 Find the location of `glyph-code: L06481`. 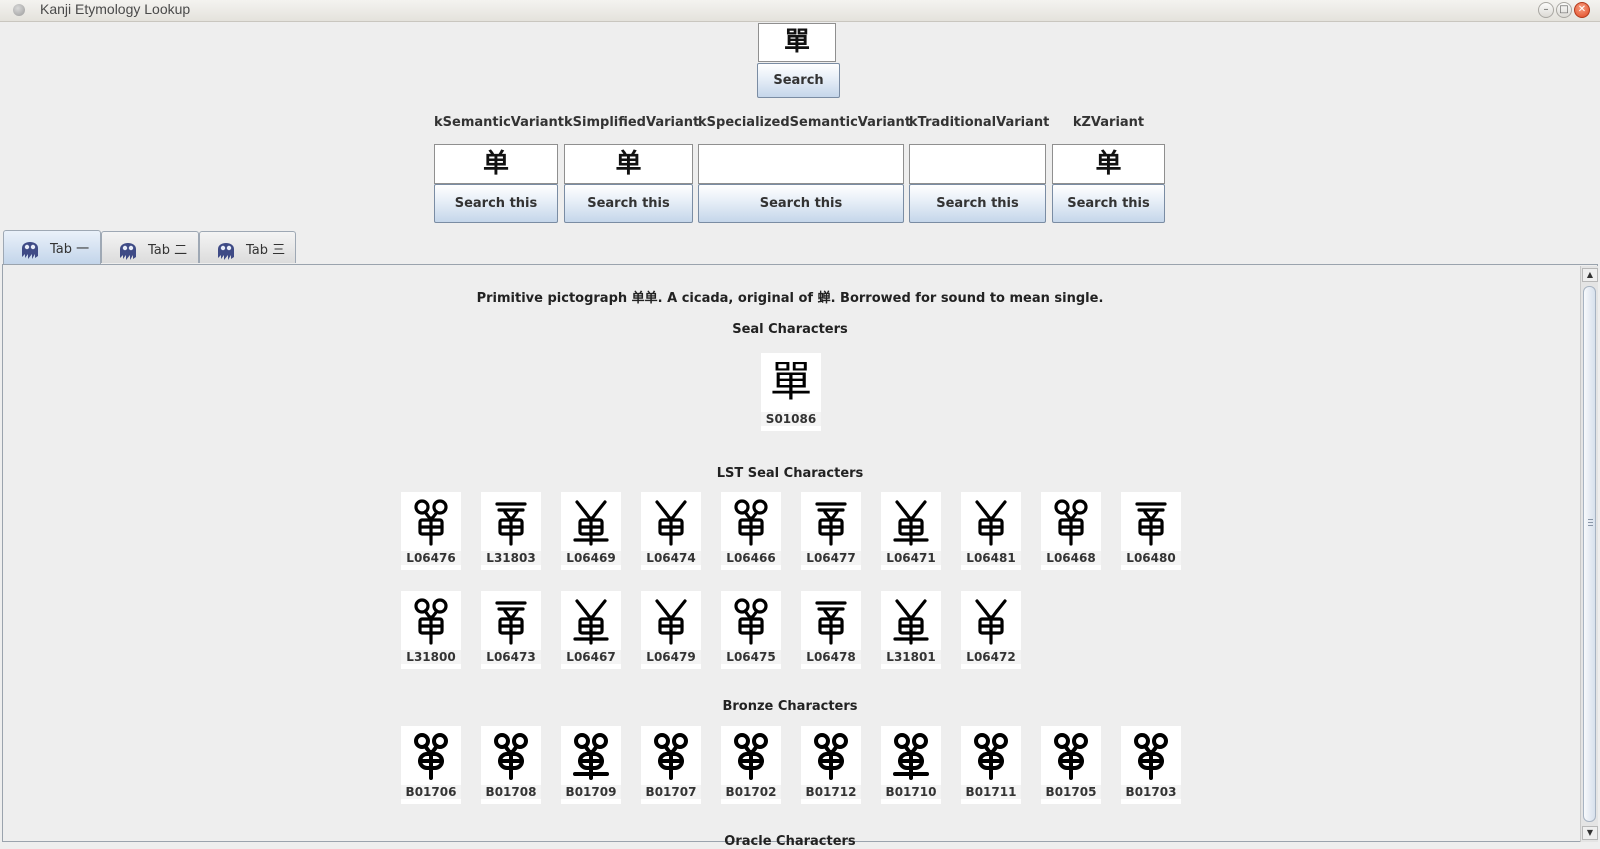

glyph-code: L06481 is located at coordinates (991, 558).